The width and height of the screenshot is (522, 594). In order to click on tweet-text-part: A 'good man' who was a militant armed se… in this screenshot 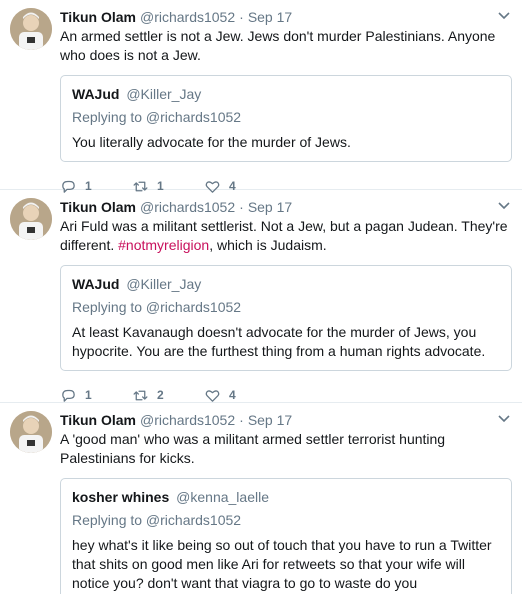, I will do `click(253, 448)`.